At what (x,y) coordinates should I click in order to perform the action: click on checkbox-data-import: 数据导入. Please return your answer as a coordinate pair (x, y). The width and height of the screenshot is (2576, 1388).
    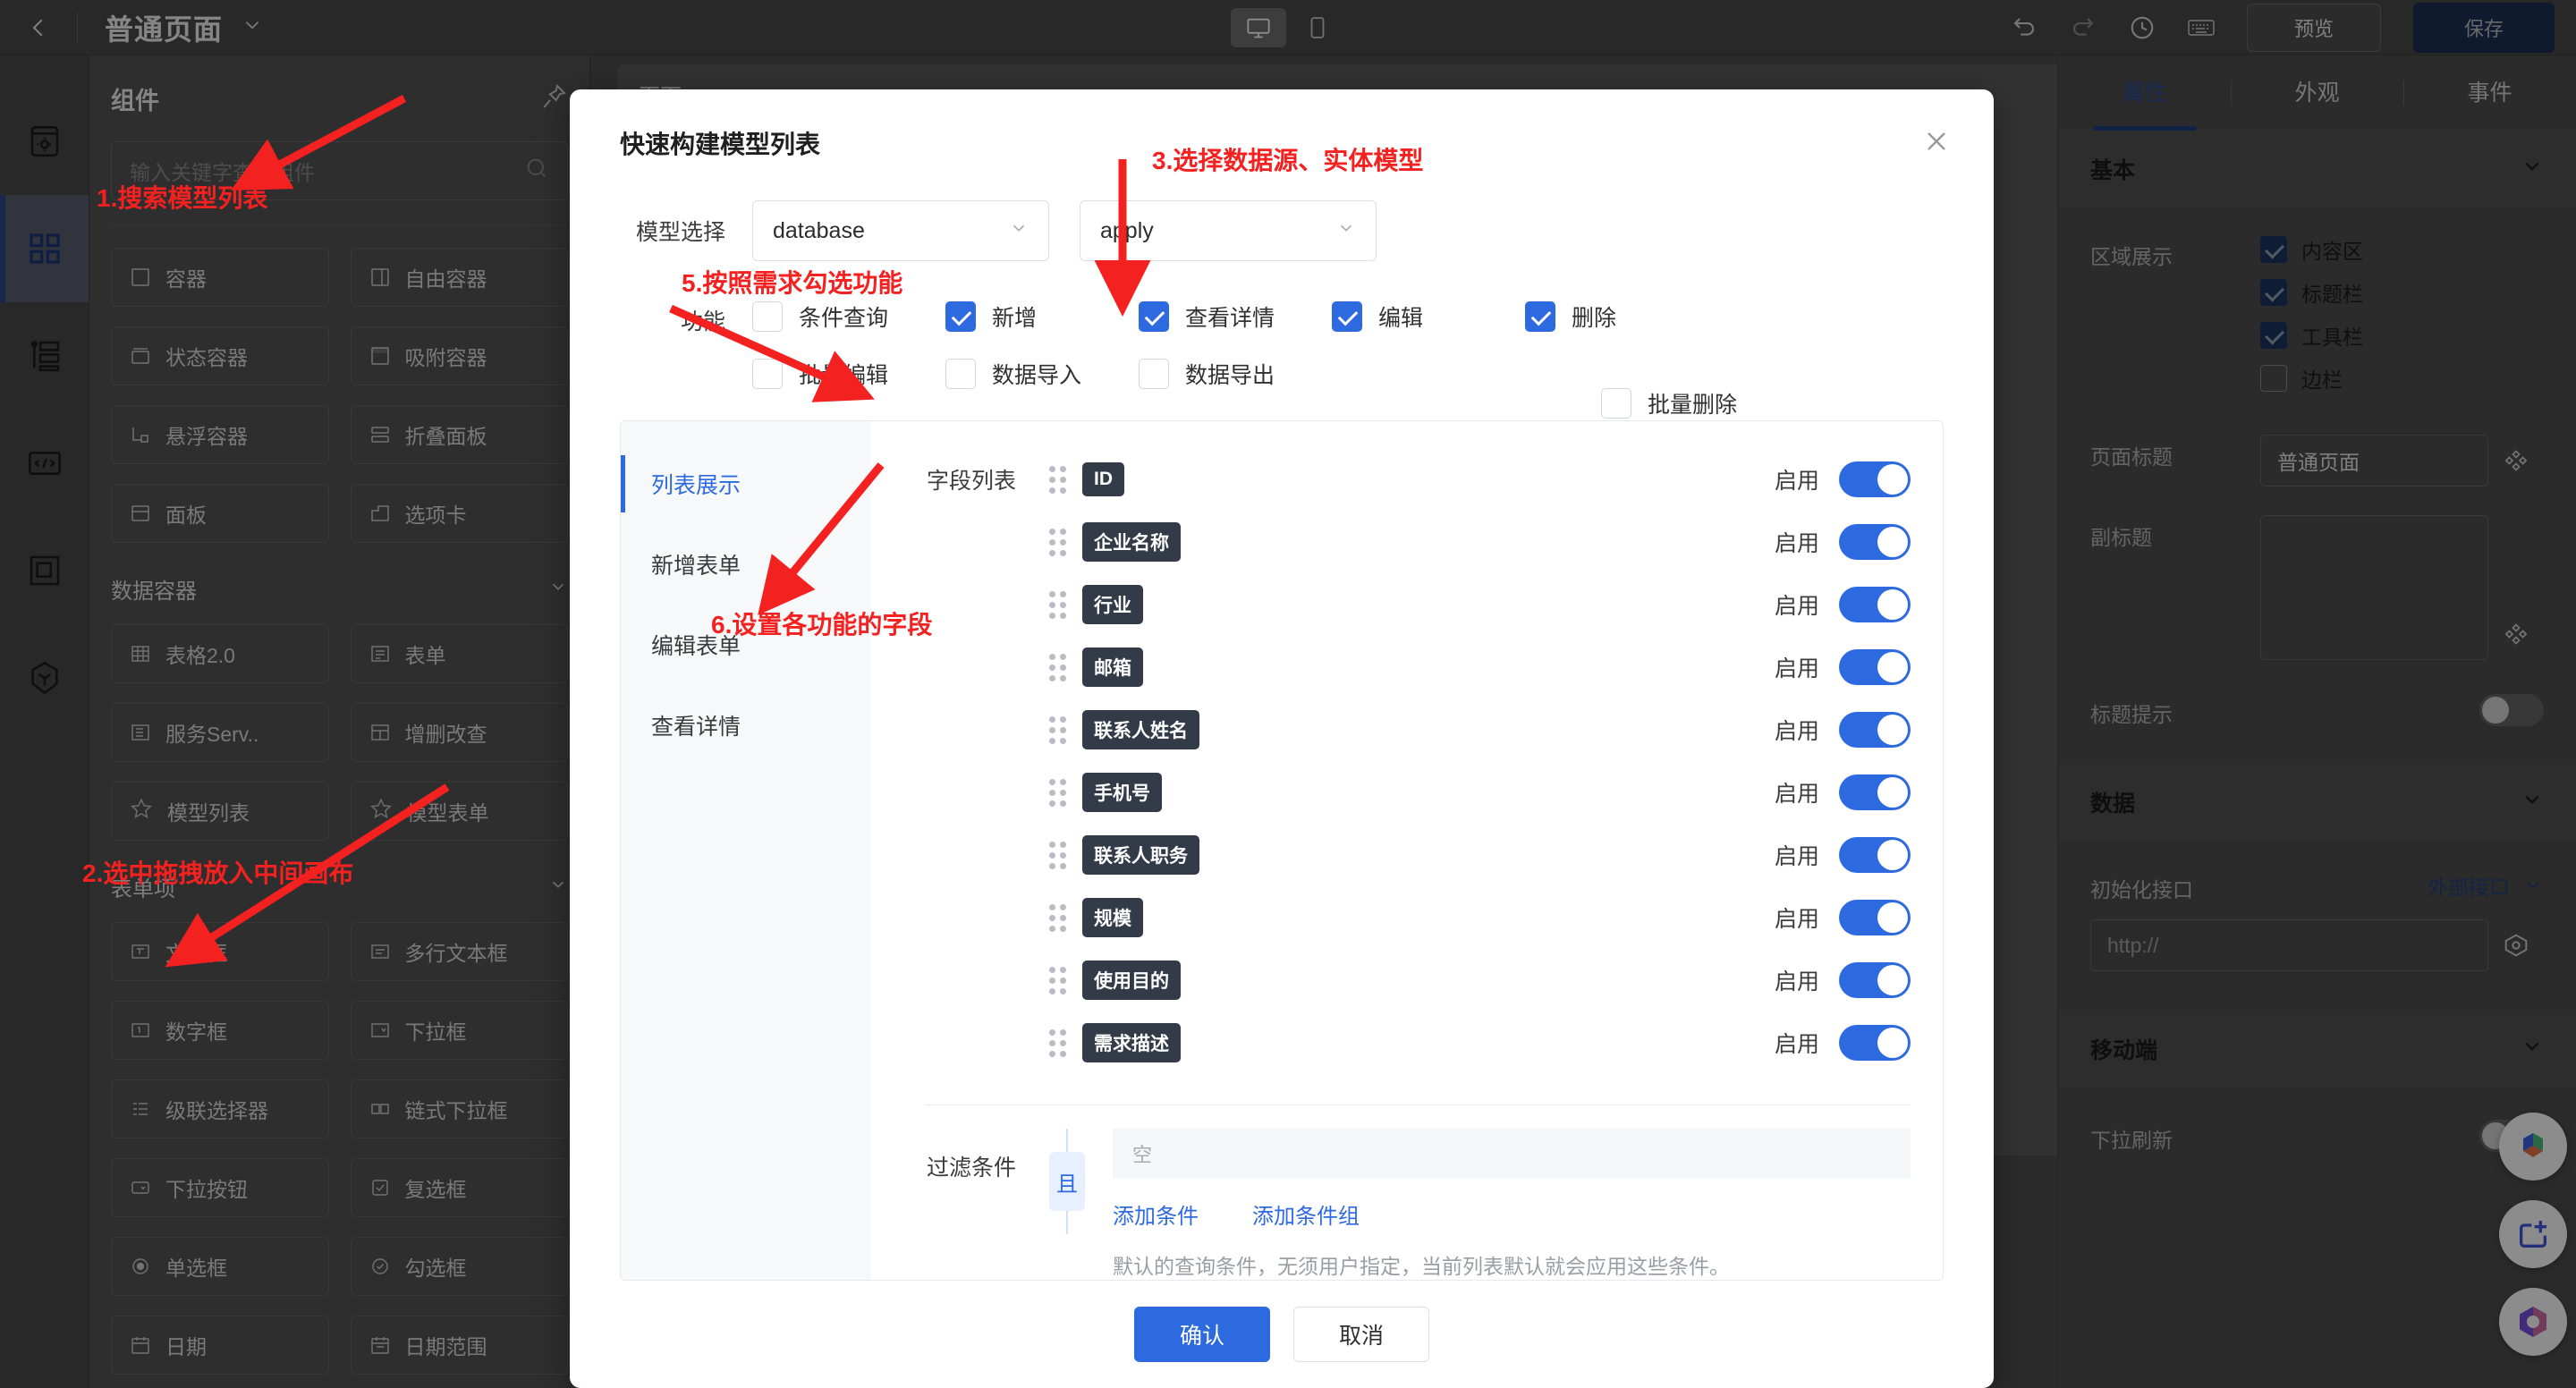
    Looking at the image, I should click on (1042, 374).